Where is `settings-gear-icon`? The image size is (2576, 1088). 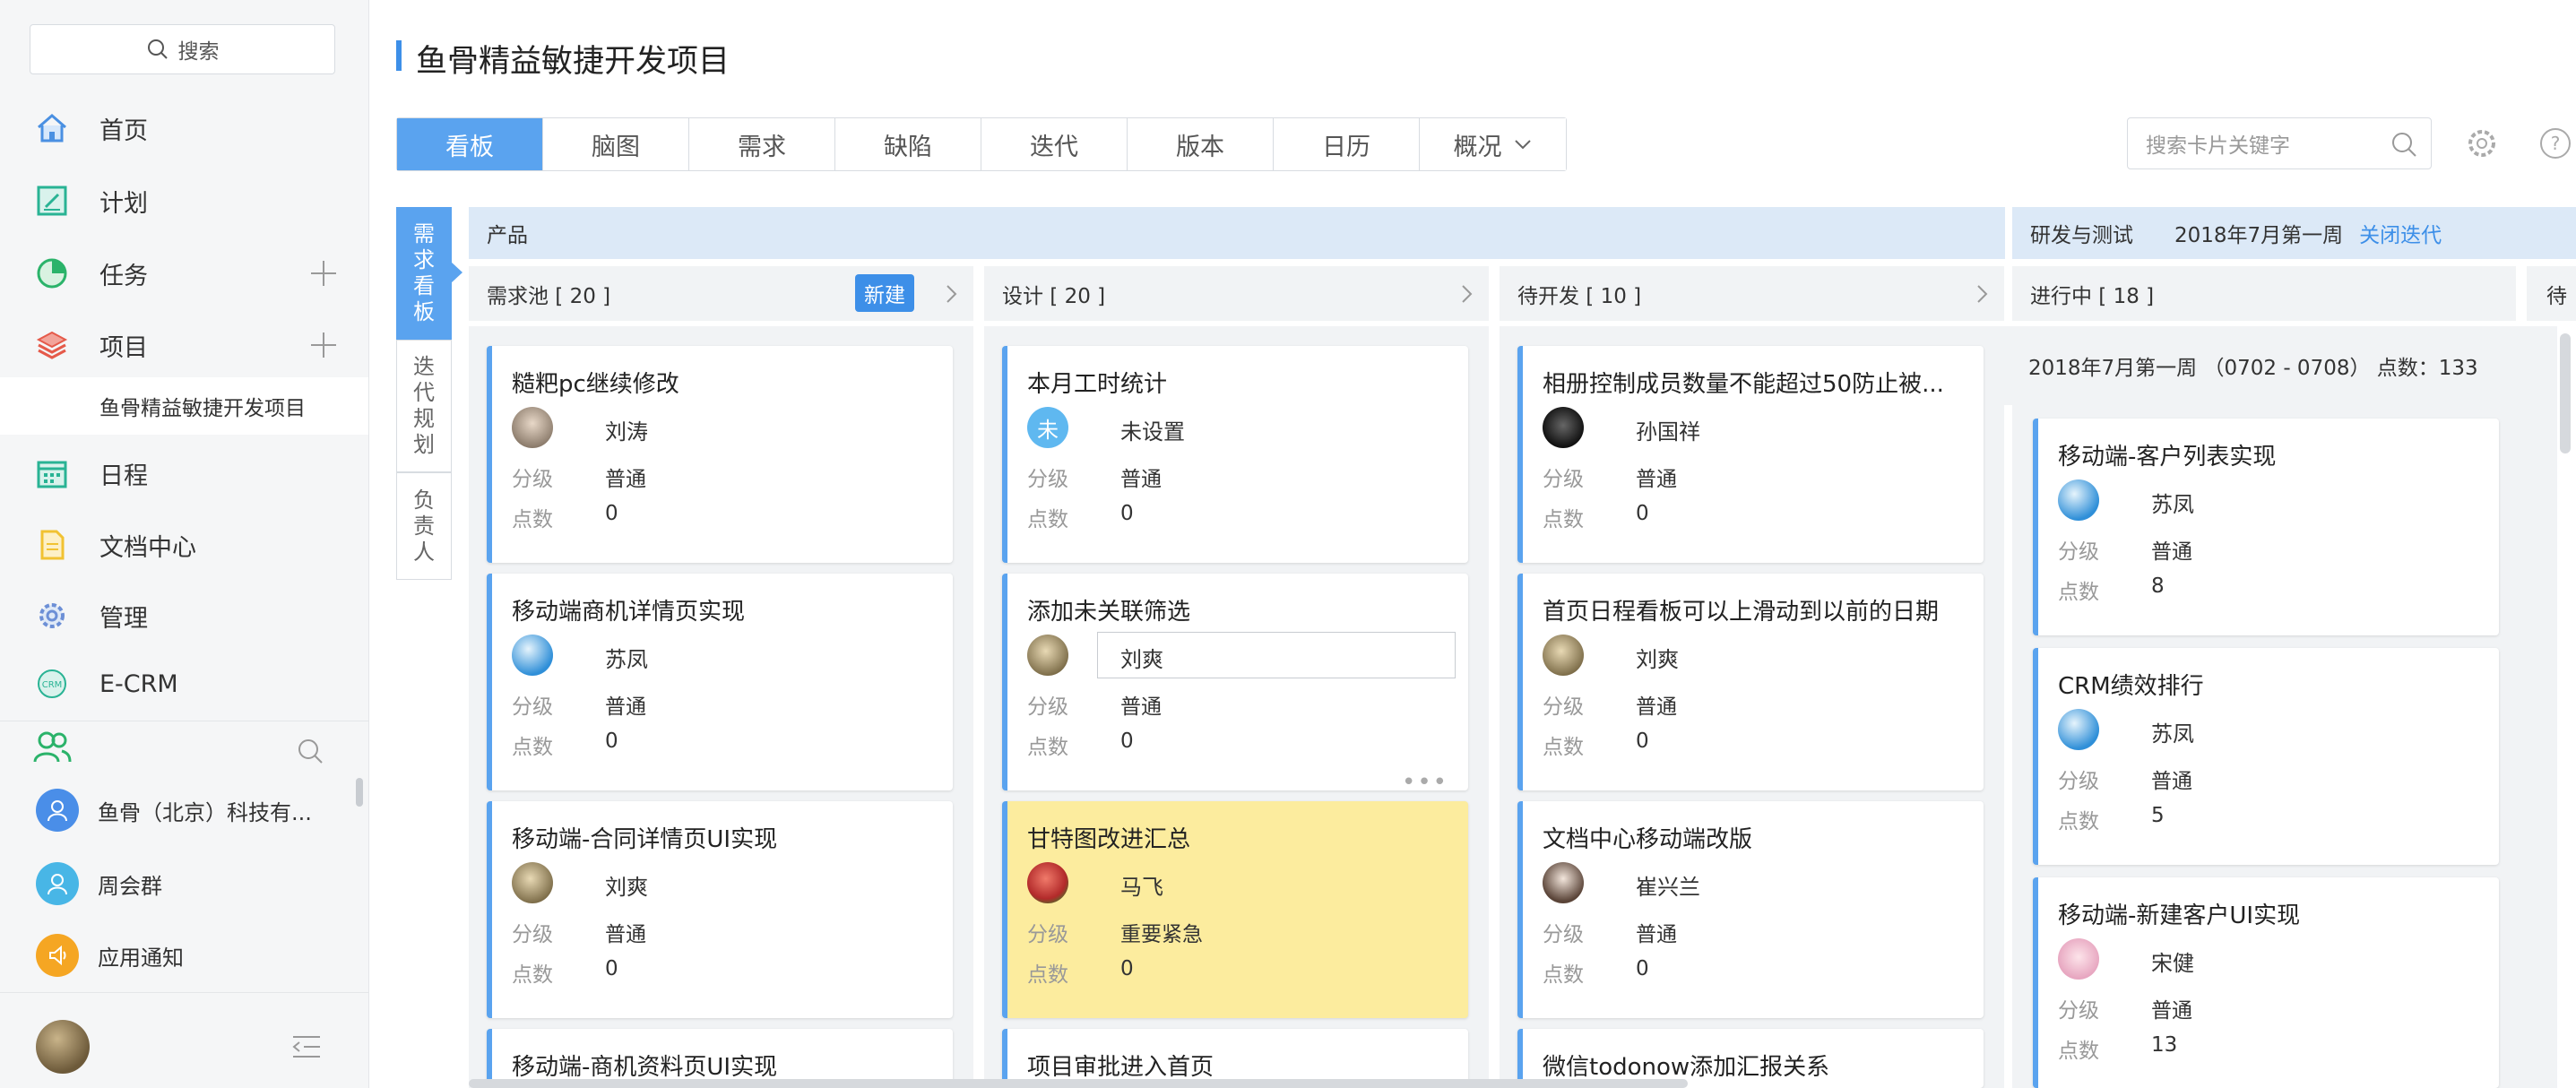 settings-gear-icon is located at coordinates (2482, 143).